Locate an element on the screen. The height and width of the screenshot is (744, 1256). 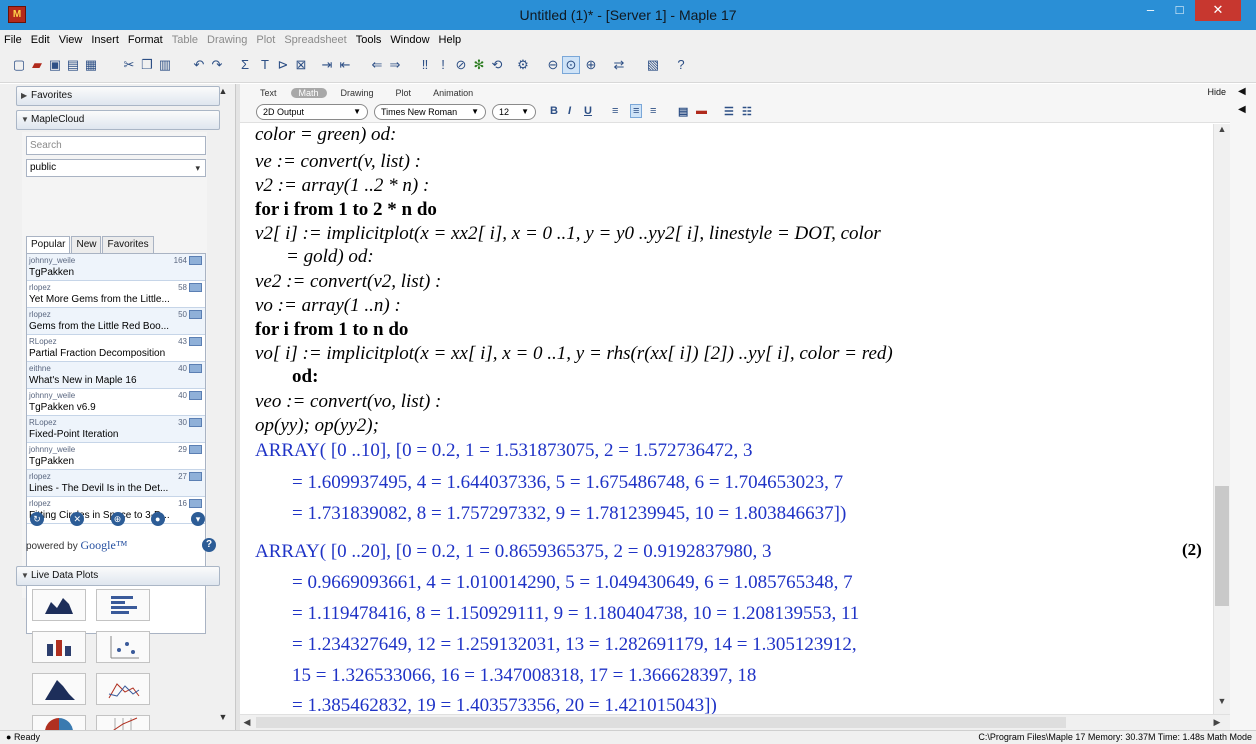
cloud-help-icon: ? is located at coordinates (209, 545).